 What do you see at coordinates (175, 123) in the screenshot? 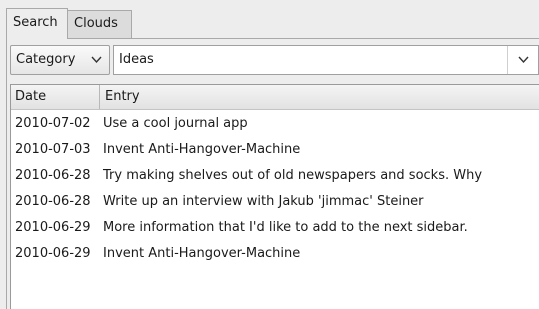
I see `row-entry: Use a cool journal app` at bounding box center [175, 123].